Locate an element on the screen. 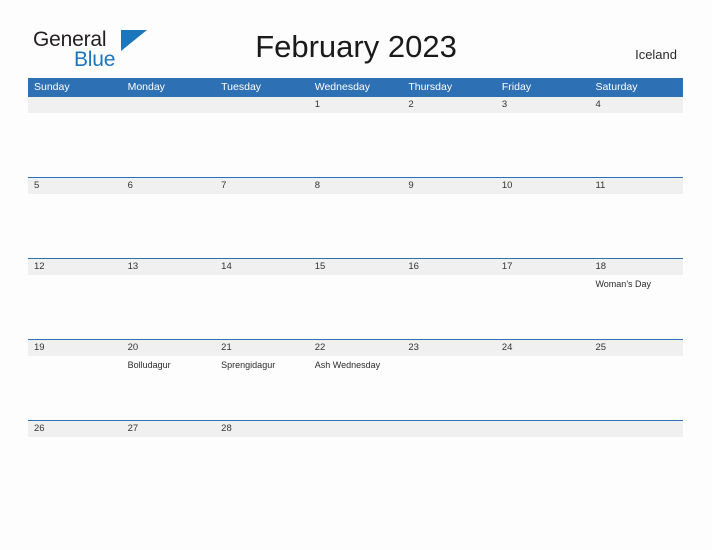  weekday-sunday: Sunday is located at coordinates (52, 87).